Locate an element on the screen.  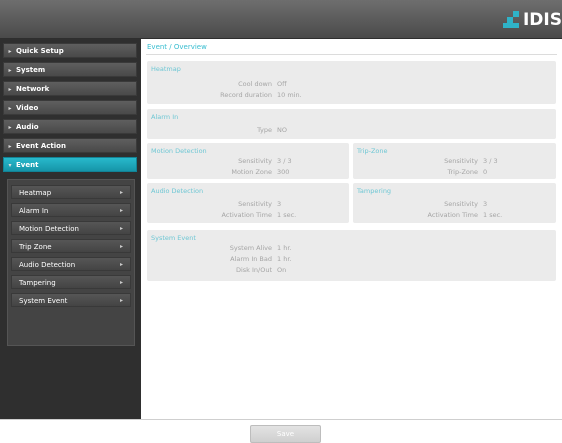
info-row: Trip-Zone 0 is located at coordinates (420, 172).